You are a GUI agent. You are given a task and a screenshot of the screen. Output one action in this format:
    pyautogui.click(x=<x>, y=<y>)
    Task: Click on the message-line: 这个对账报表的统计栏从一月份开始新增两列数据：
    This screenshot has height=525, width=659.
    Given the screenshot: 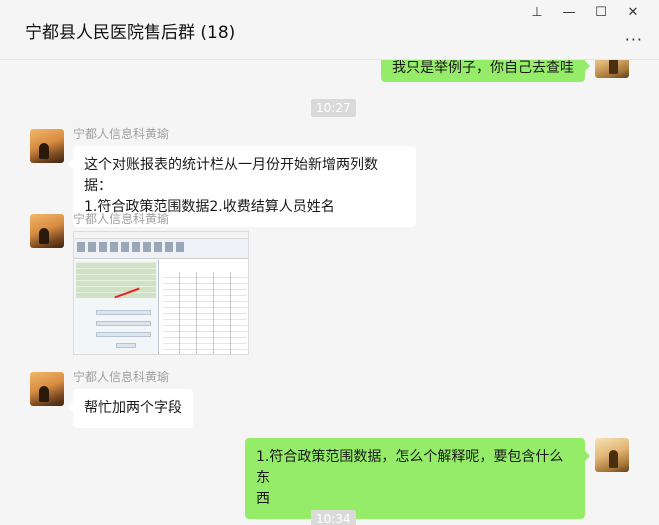 What is the action you would take?
    pyautogui.click(x=231, y=175)
    